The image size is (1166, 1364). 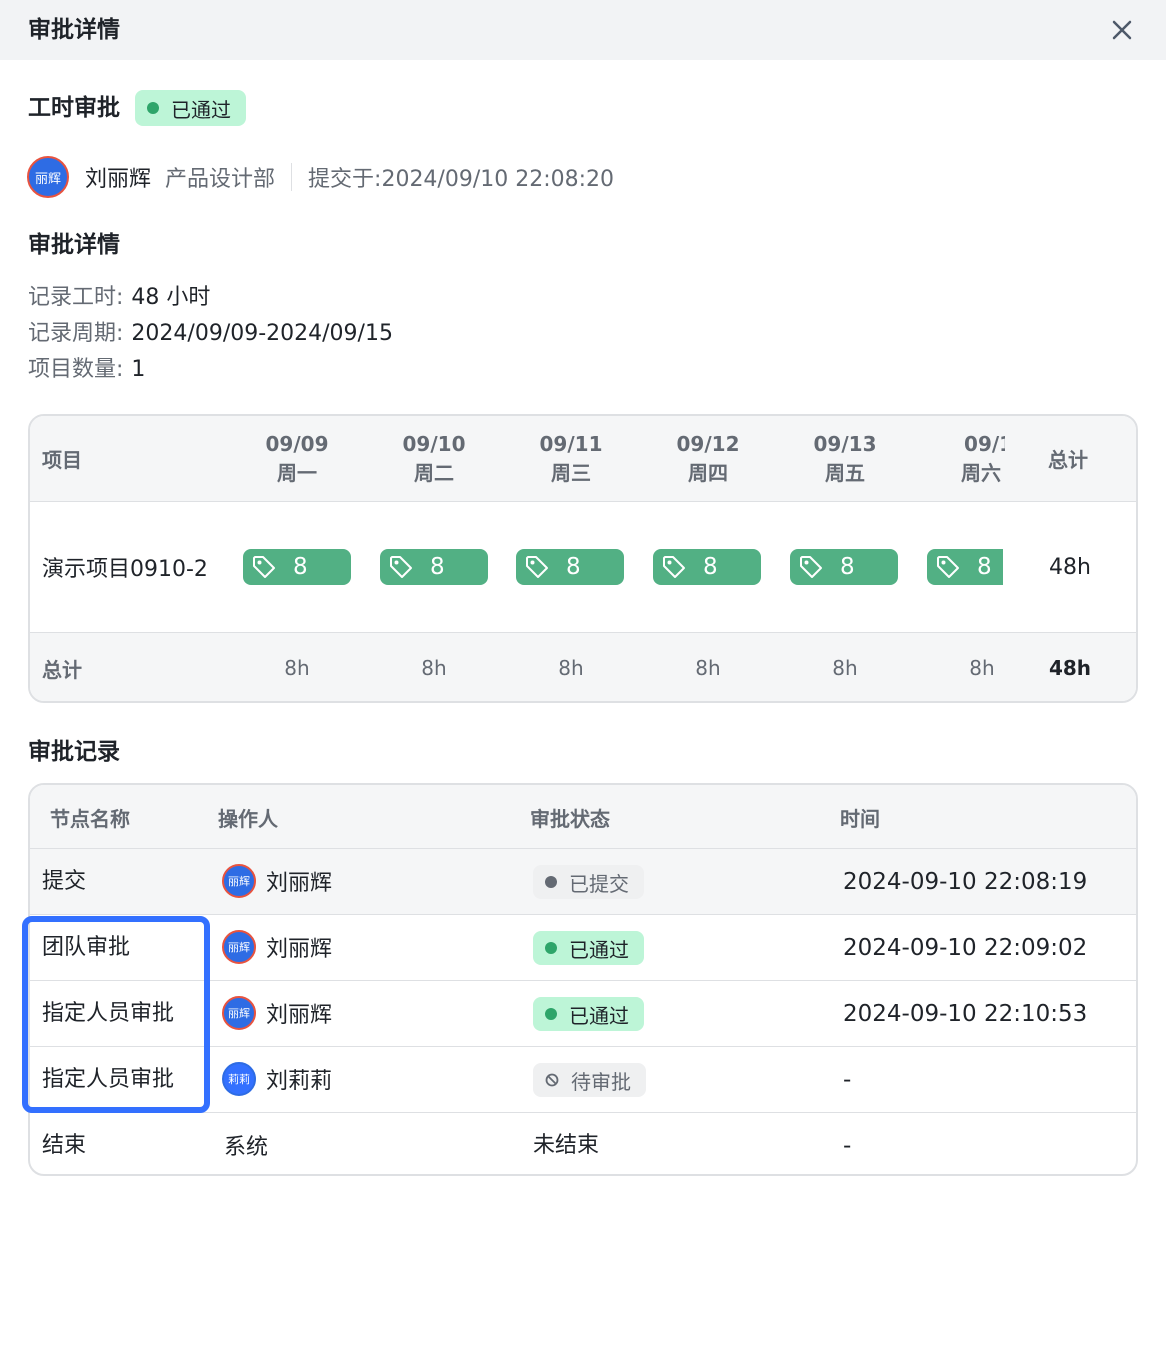 I want to click on table-row: 指定人员审批 莉莉 刘莉莉 待审批 -, so click(x=583, y=1080).